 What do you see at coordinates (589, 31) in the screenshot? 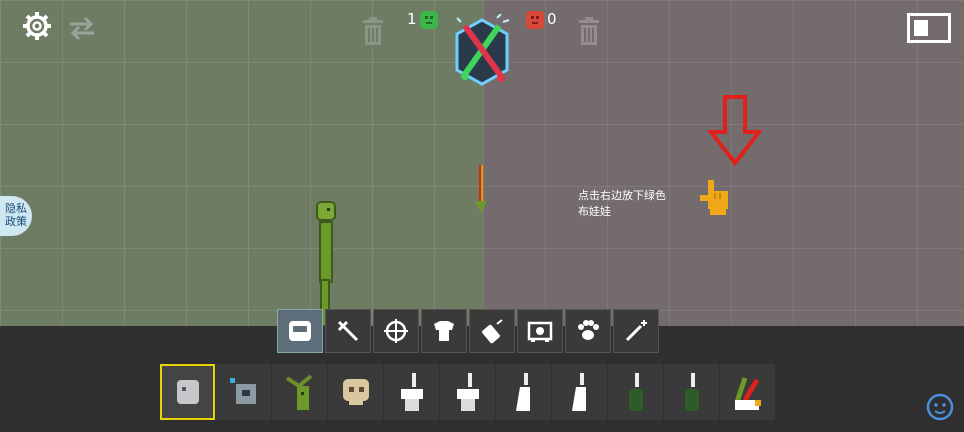
I see `trash-icon-red-side` at bounding box center [589, 31].